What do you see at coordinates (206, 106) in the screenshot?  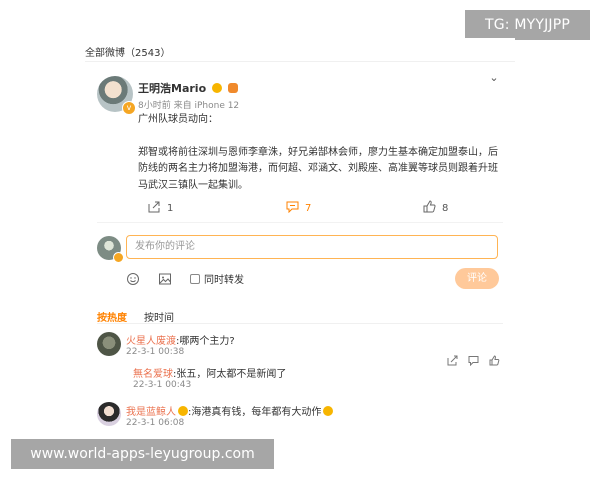 I see `post-source: 来自 iPhone 12` at bounding box center [206, 106].